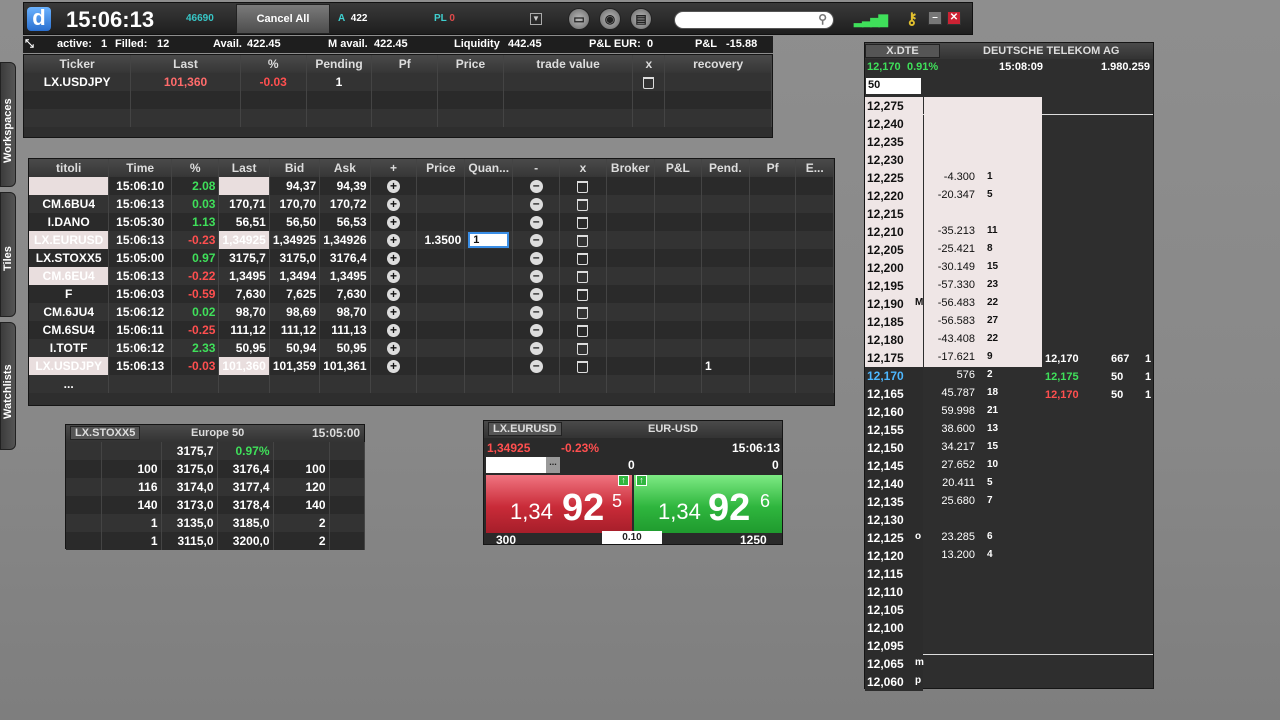 The width and height of the screenshot is (1280, 720). What do you see at coordinates (1009, 124) in the screenshot?
I see `book-level: 12,240` at bounding box center [1009, 124].